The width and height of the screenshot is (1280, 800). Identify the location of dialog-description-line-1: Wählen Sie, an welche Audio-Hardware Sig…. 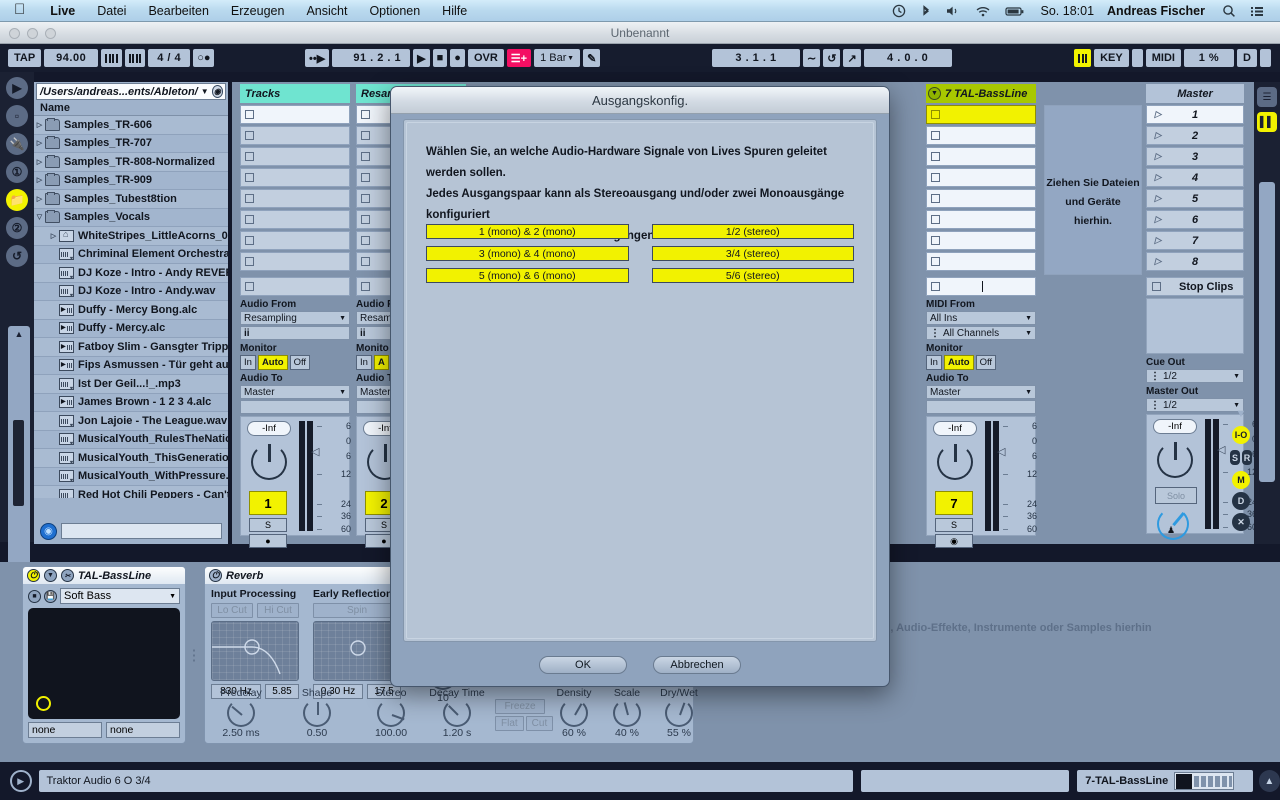
(626, 162).